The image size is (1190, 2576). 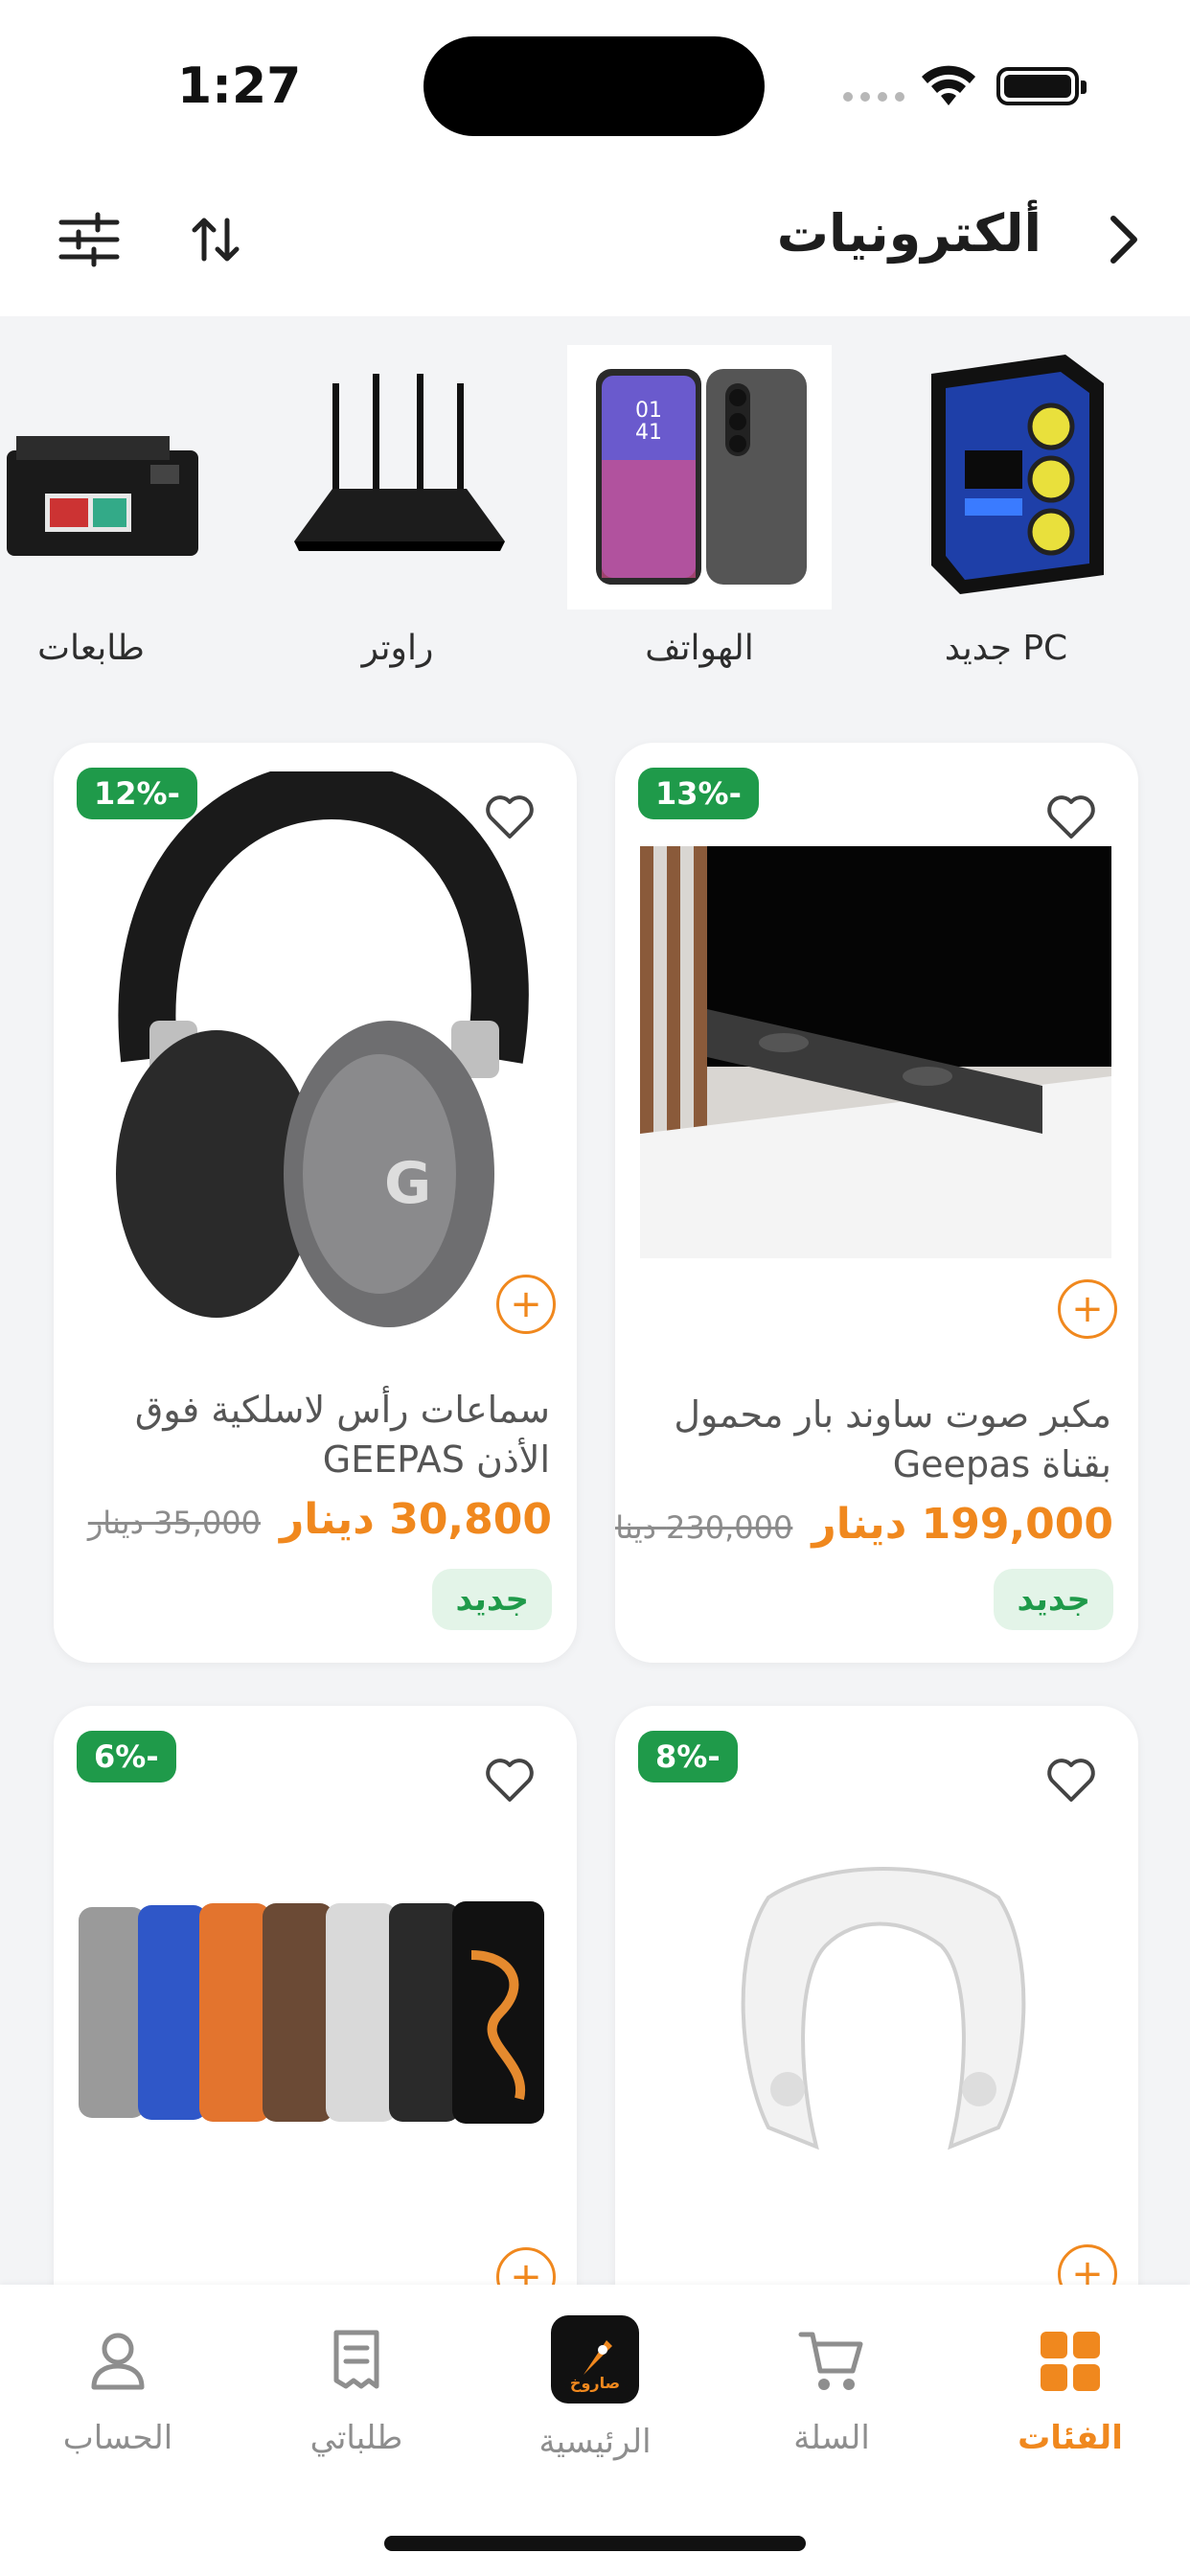 I want to click on discount-badge: 13%-, so click(x=699, y=793).